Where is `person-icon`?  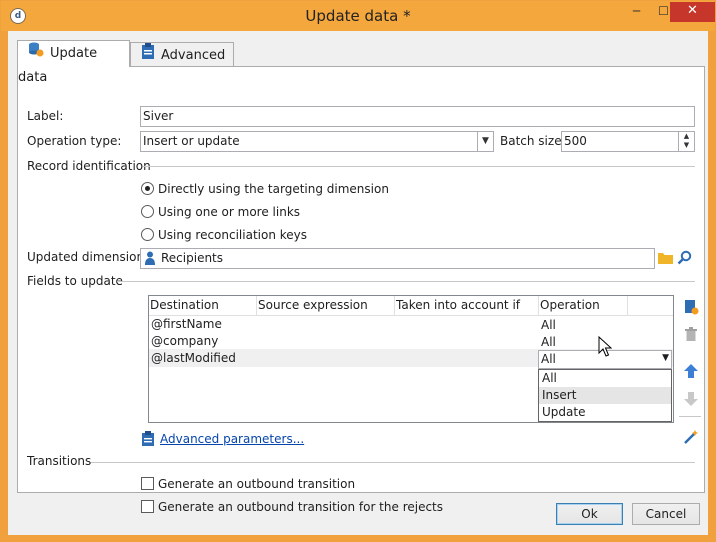
person-icon is located at coordinates (150, 261).